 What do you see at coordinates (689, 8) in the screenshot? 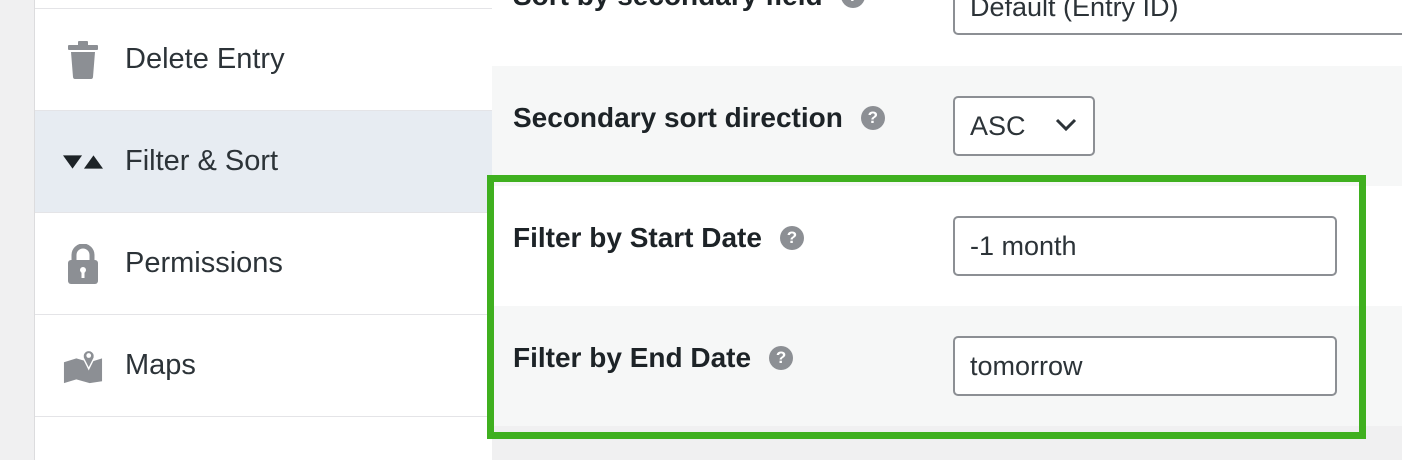
I see `setting-label: Sort by secondary field ?` at bounding box center [689, 8].